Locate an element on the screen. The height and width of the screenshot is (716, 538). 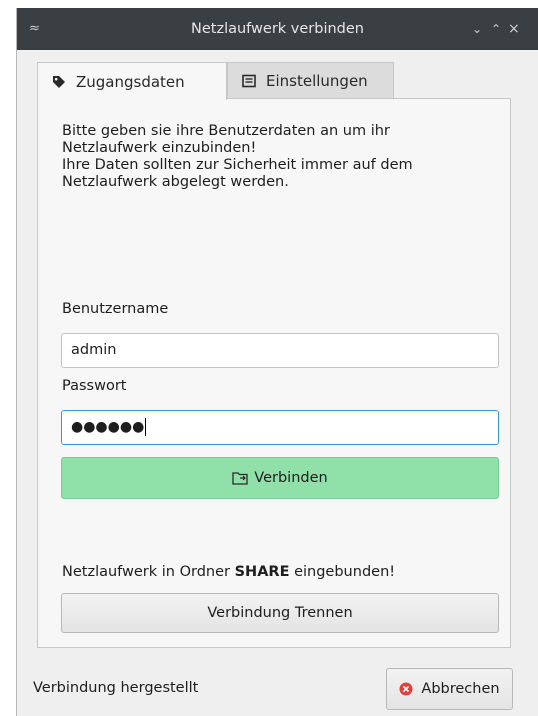
tab-label: Einstellungen is located at coordinates (317, 80).